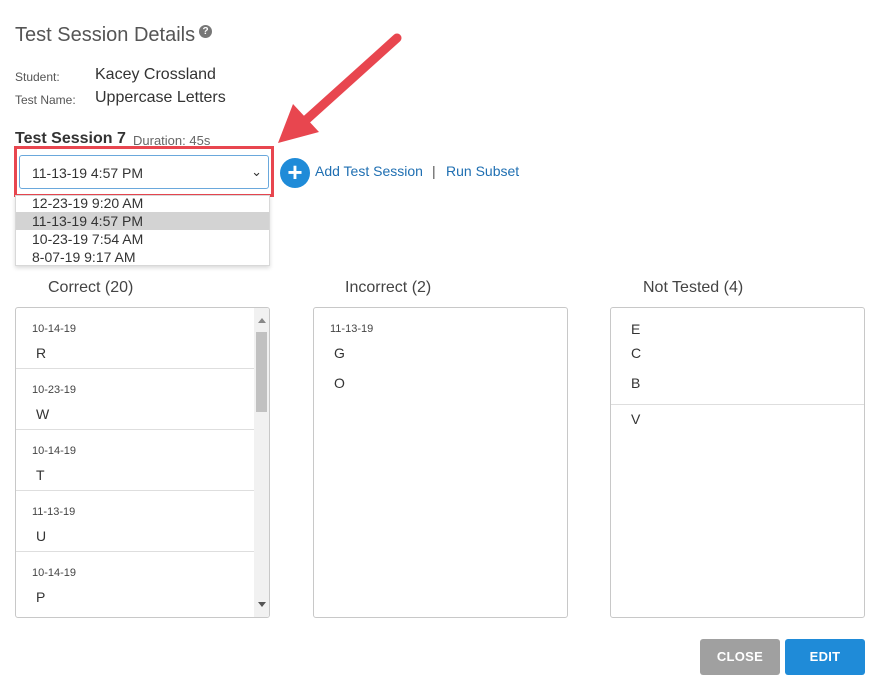  What do you see at coordinates (737, 323) in the screenshot?
I see `letter-item: E` at bounding box center [737, 323].